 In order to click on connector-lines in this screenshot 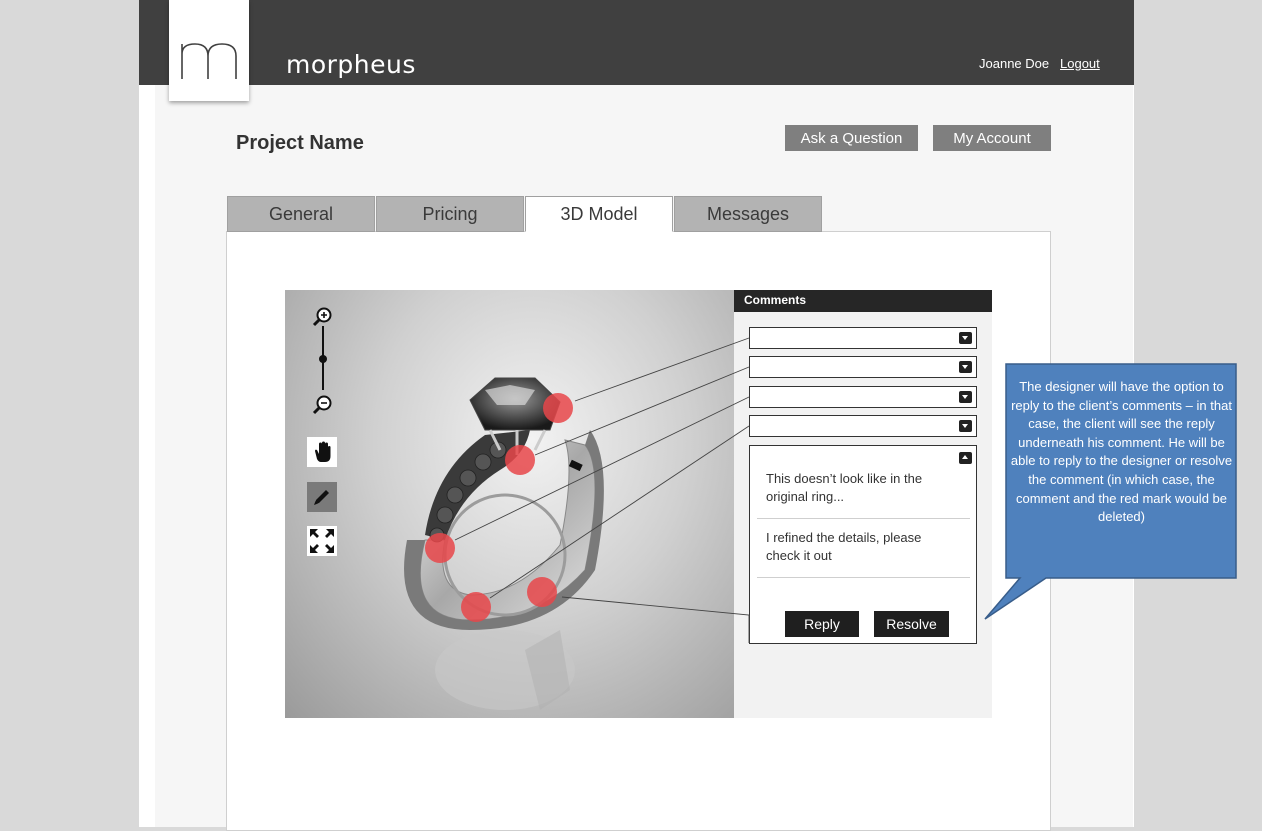, I will do `click(602, 490)`.